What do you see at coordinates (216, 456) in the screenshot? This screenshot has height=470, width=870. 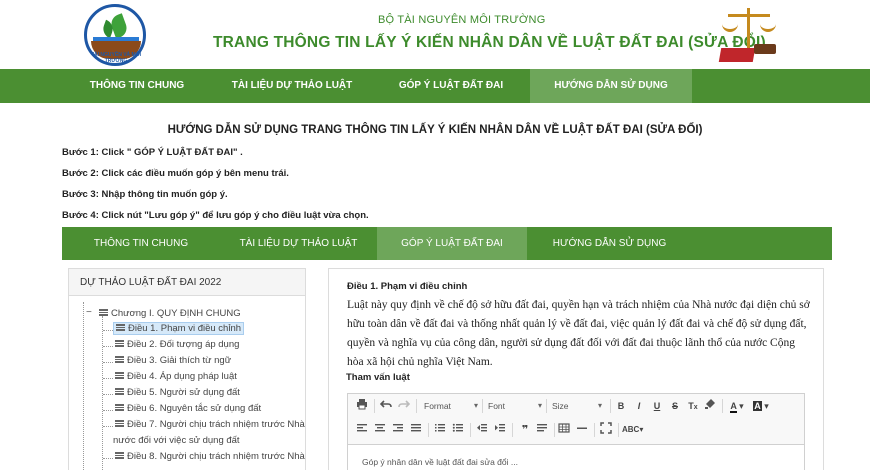 I see `tree-article-label: Điều 8. Người chịu trách nhiệm trước Nhà` at bounding box center [216, 456].